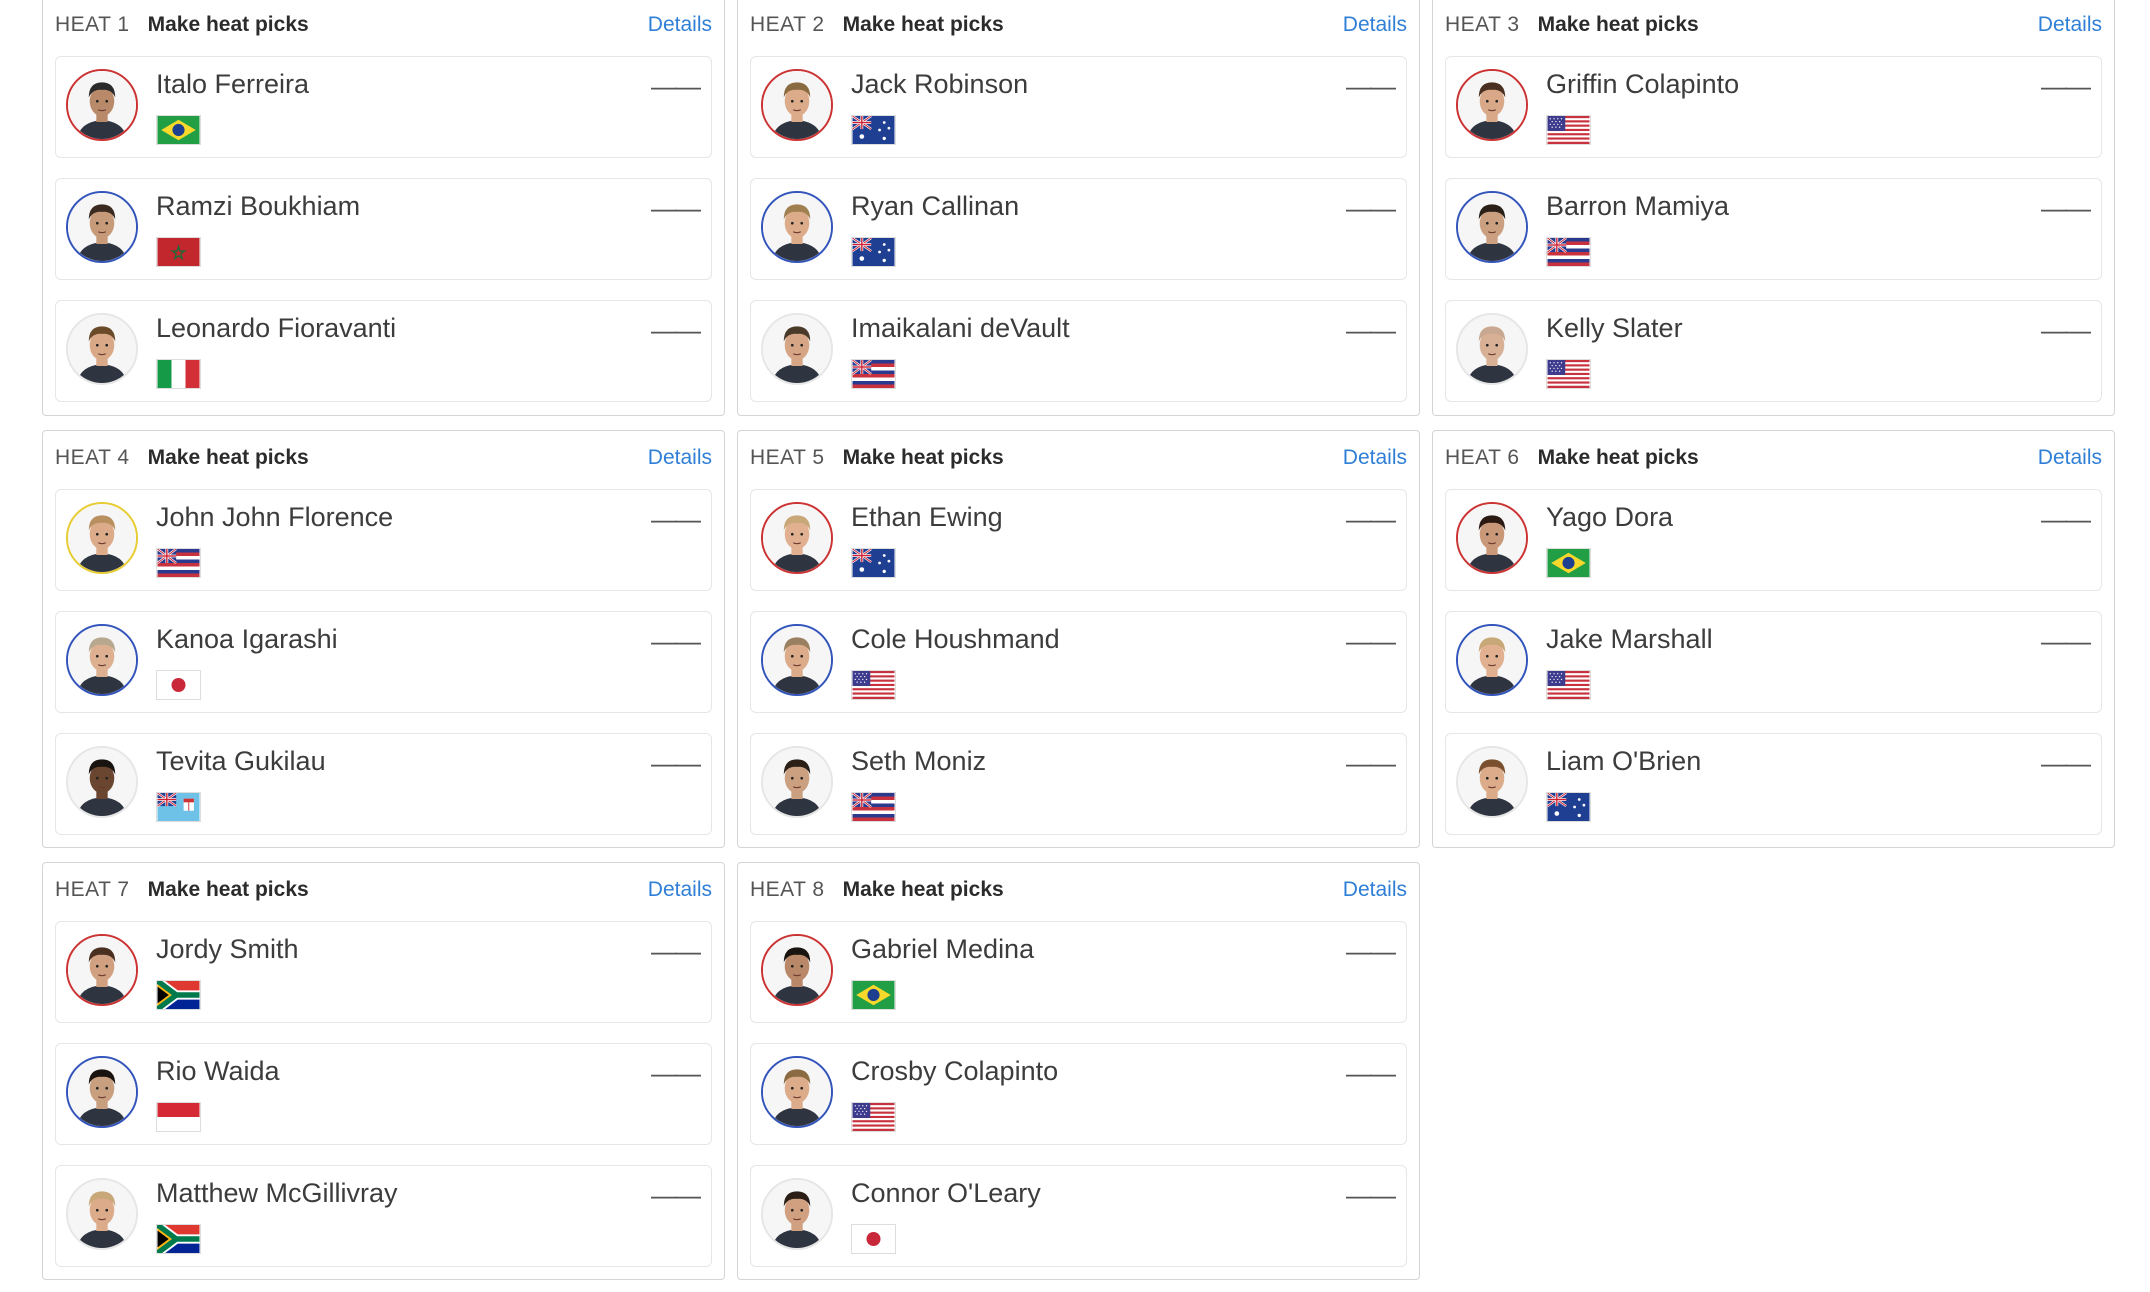 The height and width of the screenshot is (1292, 2150). Describe the element at coordinates (383, 1094) in the screenshot. I see `surfer-card: Rio Waida ——` at that location.